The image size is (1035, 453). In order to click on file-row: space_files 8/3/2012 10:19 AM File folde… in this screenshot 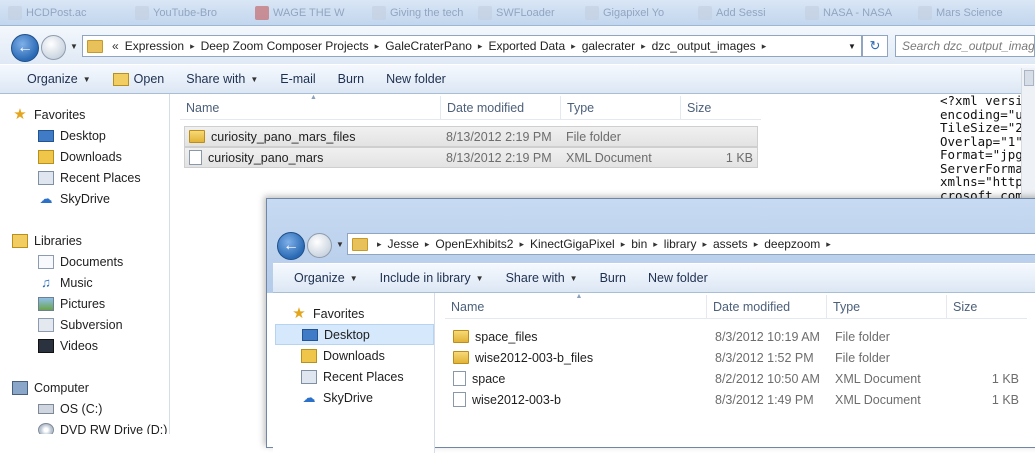, I will do `click(736, 336)`.